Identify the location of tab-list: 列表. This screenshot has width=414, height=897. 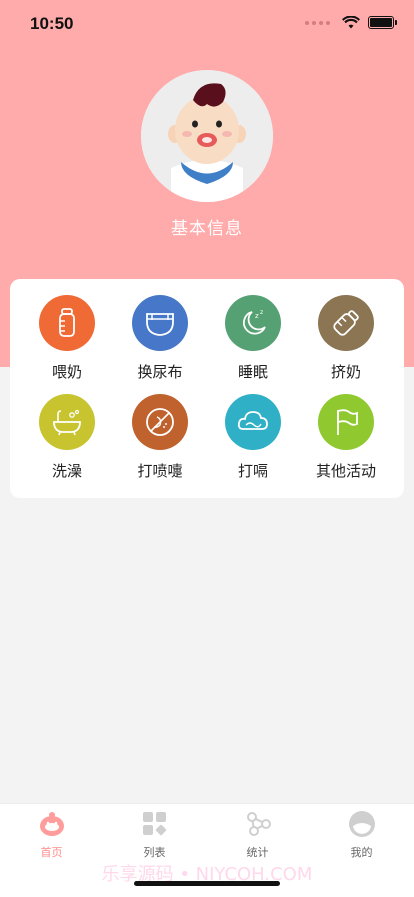
(154, 835).